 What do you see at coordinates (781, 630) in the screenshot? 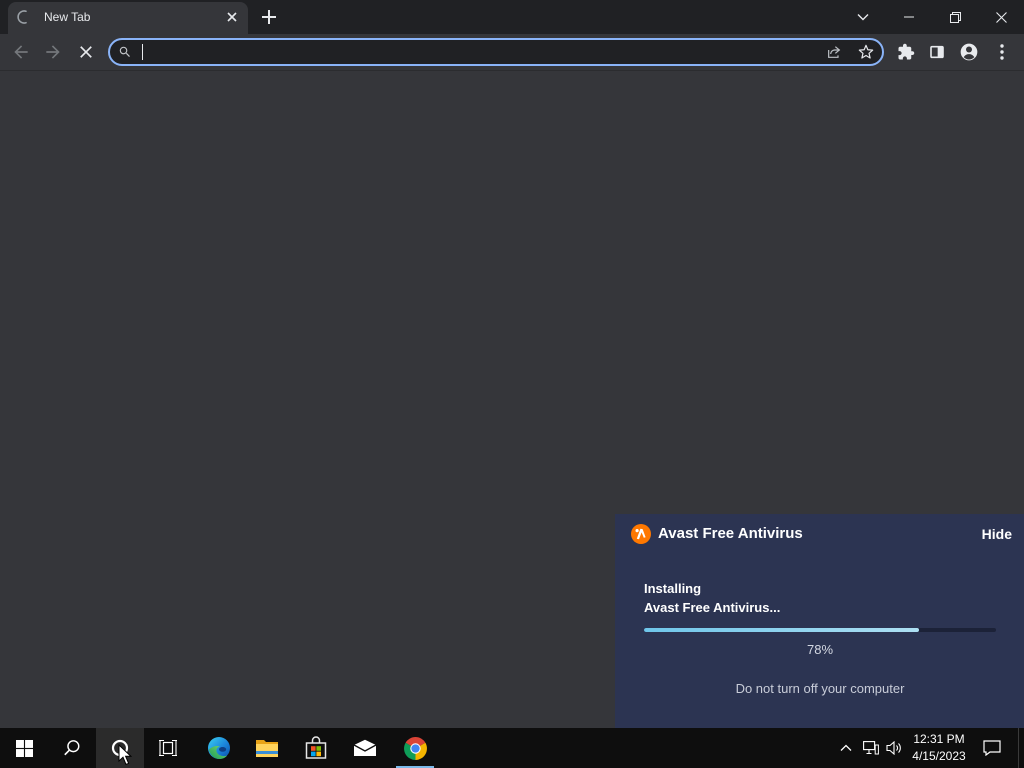
I see `progress-fill` at bounding box center [781, 630].